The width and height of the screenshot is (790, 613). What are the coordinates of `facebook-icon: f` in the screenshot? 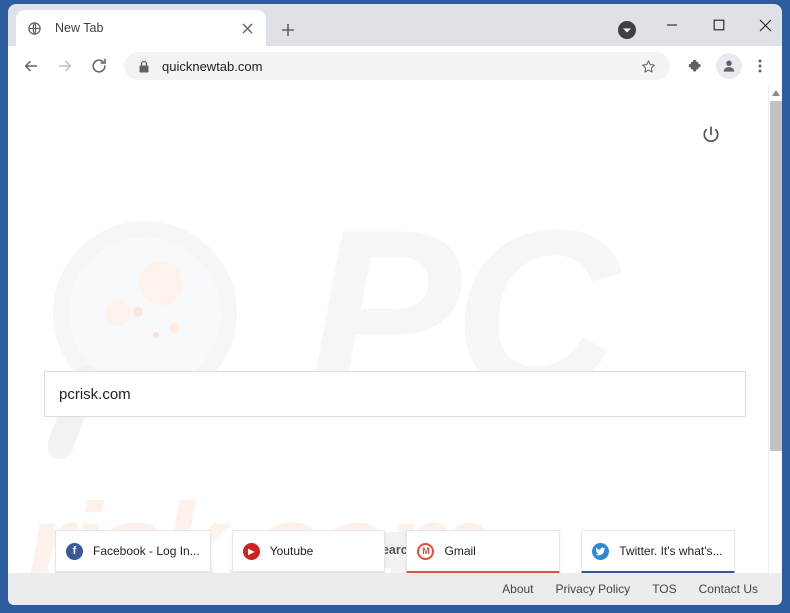 It's located at (74, 551).